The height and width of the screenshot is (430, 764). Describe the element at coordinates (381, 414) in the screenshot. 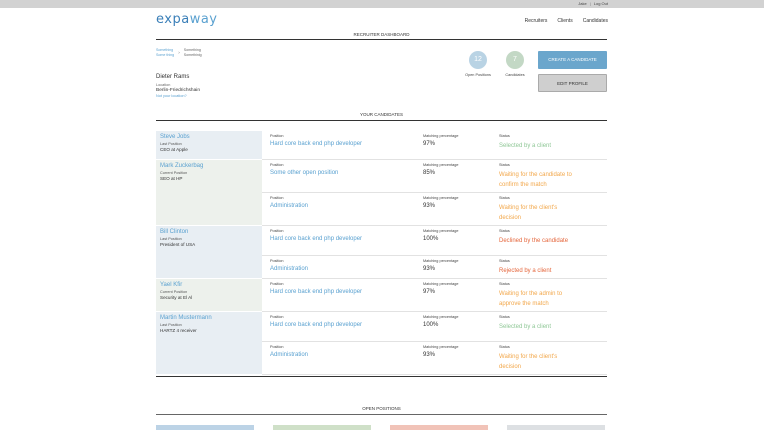

I see `open-positions-divider` at that location.